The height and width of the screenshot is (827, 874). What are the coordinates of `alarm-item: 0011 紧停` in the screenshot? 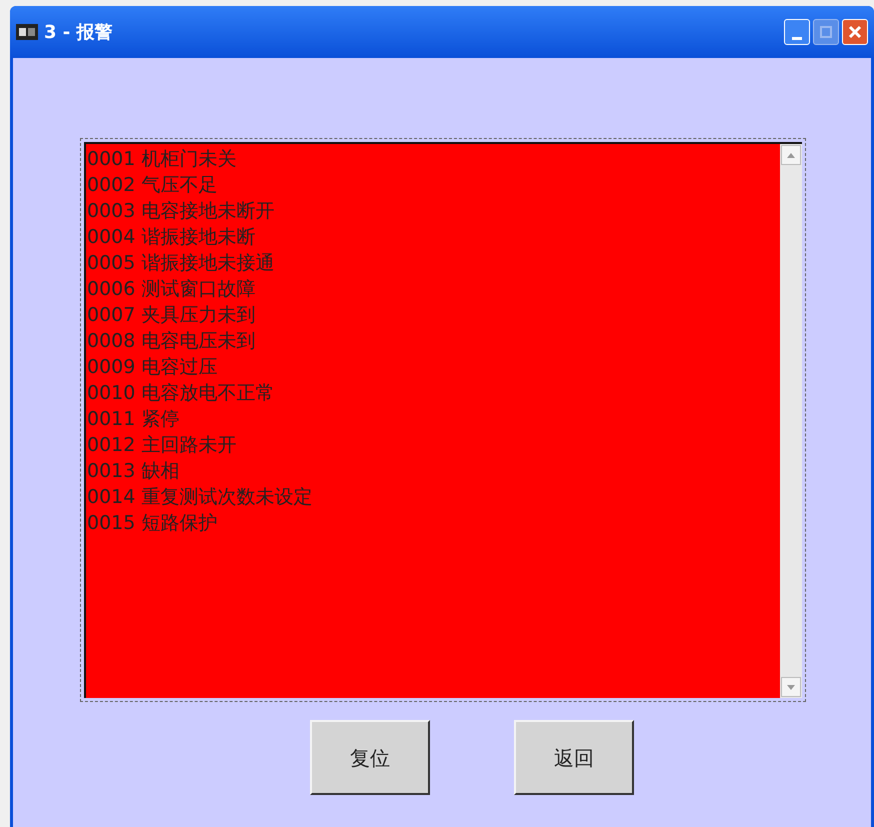 It's located at (133, 419).